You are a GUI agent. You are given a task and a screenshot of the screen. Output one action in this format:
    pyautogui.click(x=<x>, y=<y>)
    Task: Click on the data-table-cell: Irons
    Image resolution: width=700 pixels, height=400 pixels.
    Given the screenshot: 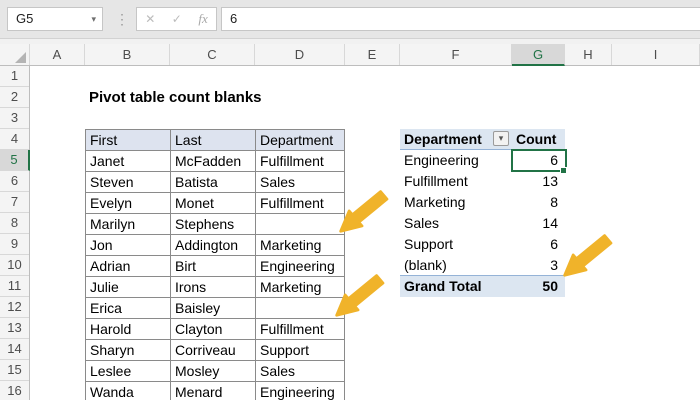 What is the action you would take?
    pyautogui.click(x=213, y=287)
    